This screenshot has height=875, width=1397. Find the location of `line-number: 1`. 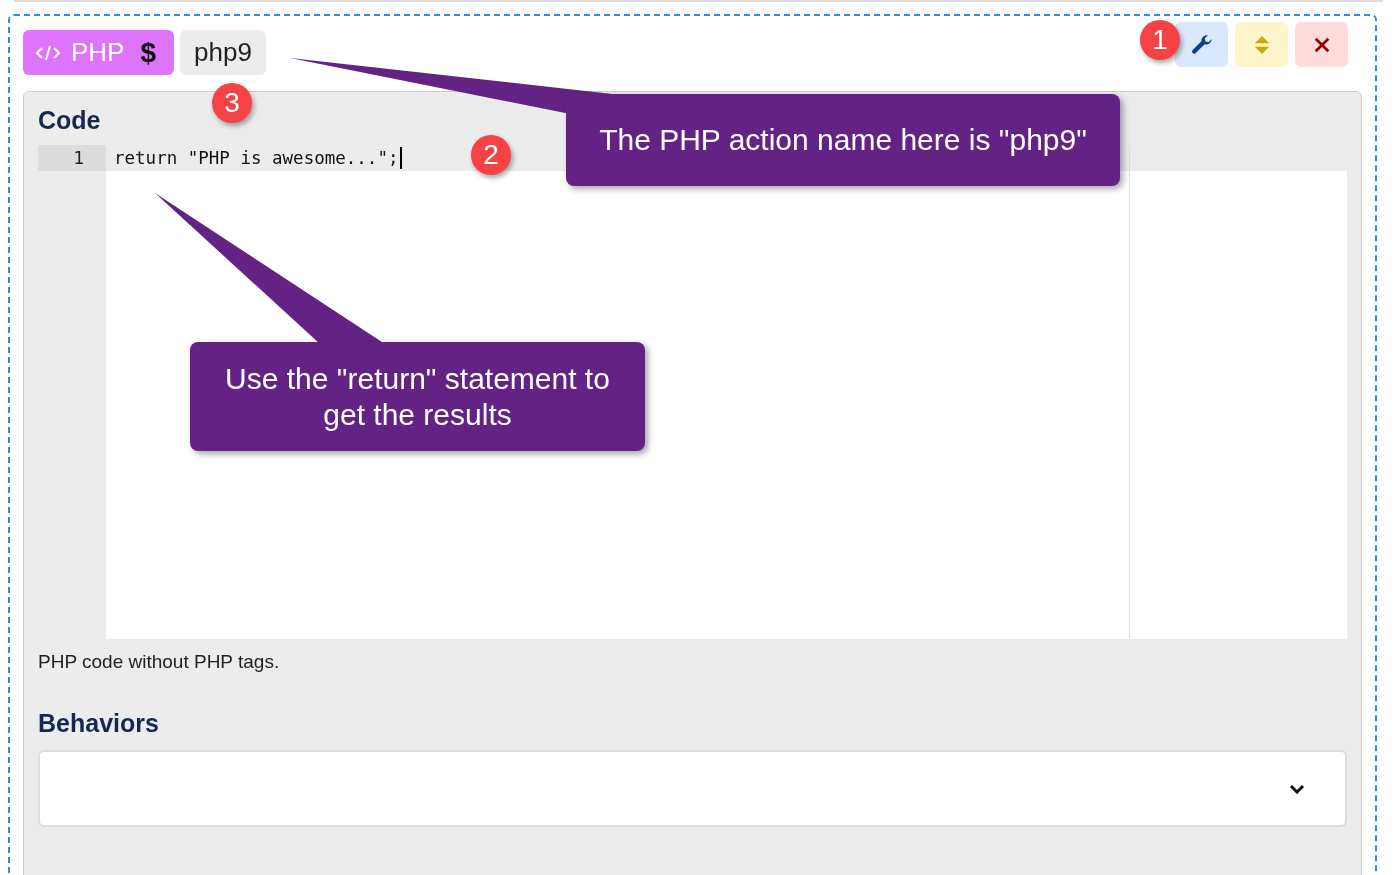

line-number: 1 is located at coordinates (72, 158).